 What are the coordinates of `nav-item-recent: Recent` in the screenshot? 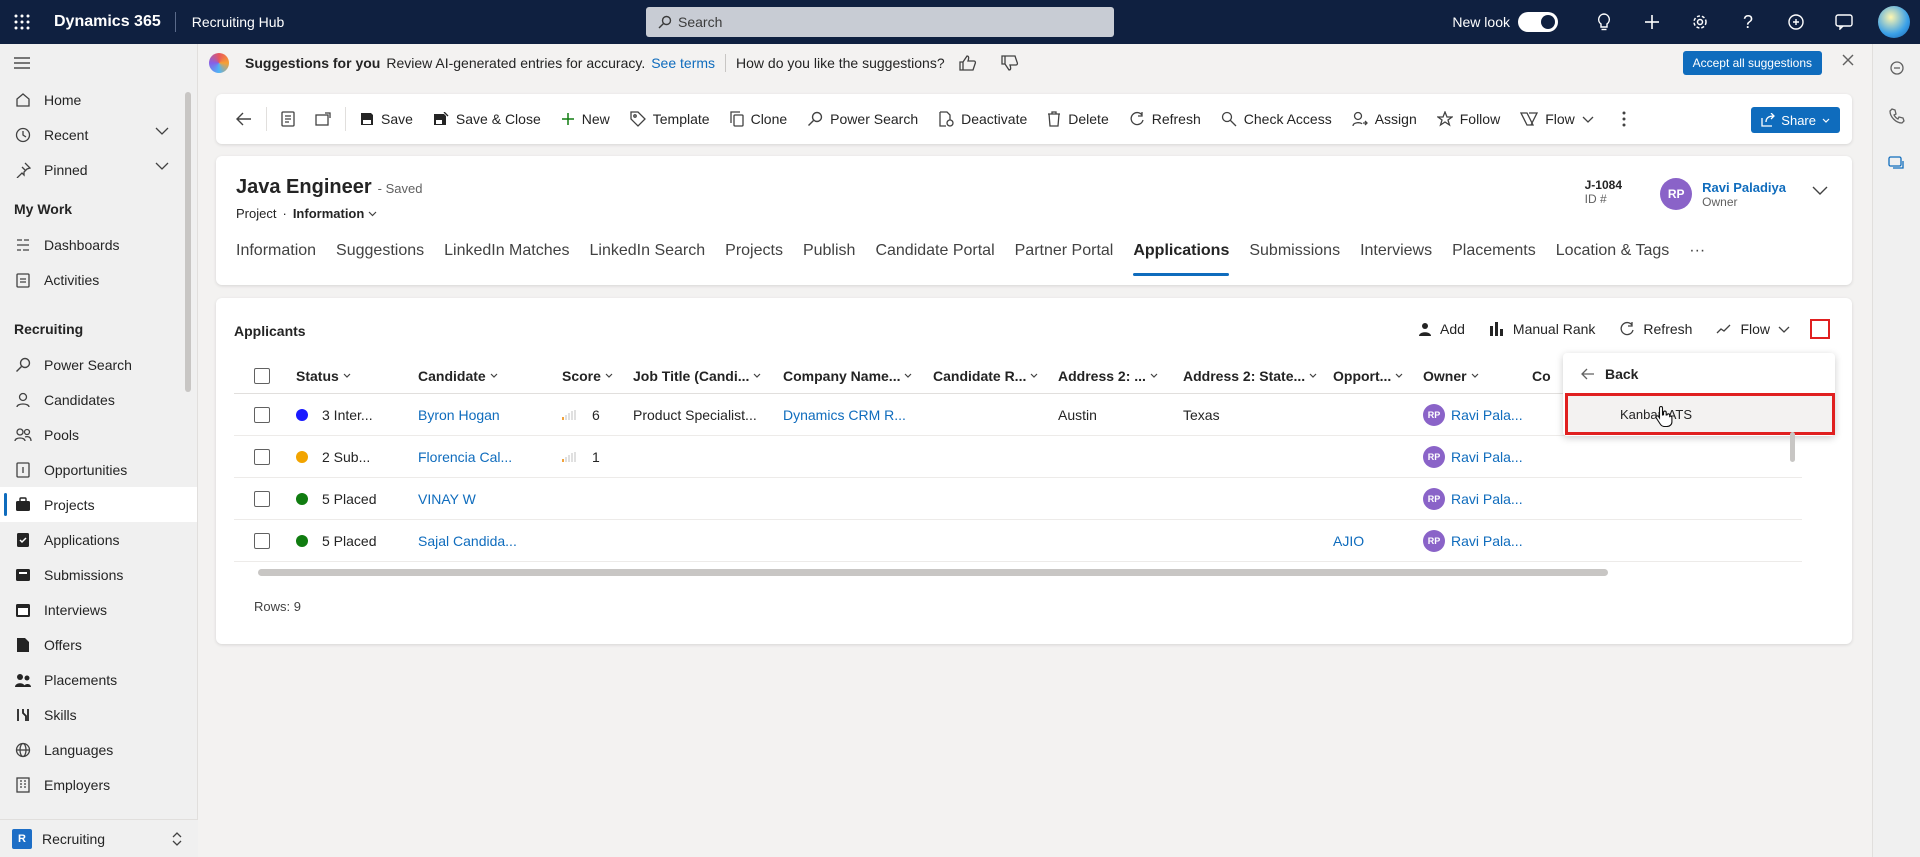 It's located at (98, 134).